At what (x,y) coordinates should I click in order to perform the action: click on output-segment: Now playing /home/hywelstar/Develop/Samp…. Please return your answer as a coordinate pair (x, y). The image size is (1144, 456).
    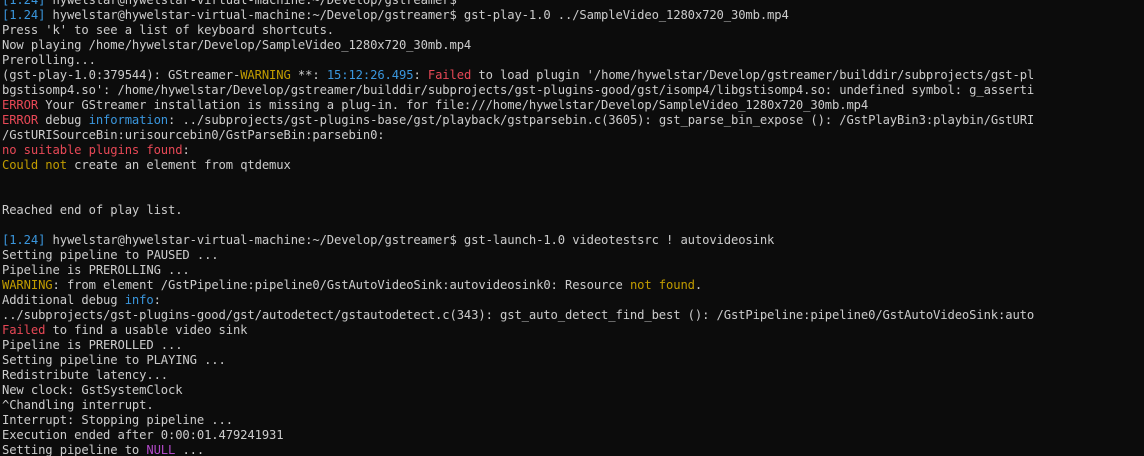
    Looking at the image, I should click on (237, 45).